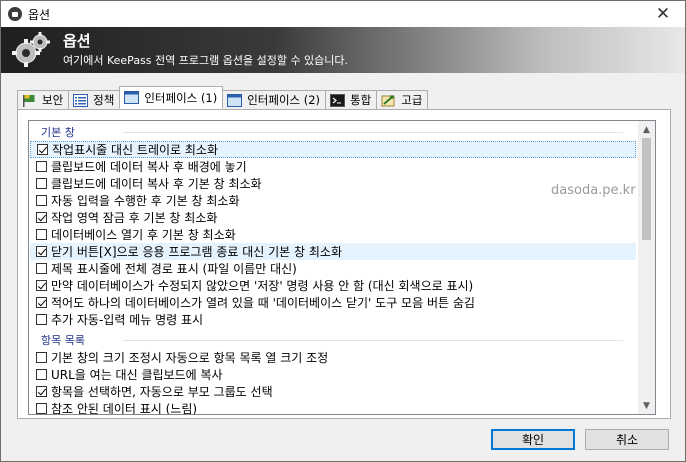 The height and width of the screenshot is (462, 686). Describe the element at coordinates (29, 100) in the screenshot. I see `security-flag-icon` at that location.